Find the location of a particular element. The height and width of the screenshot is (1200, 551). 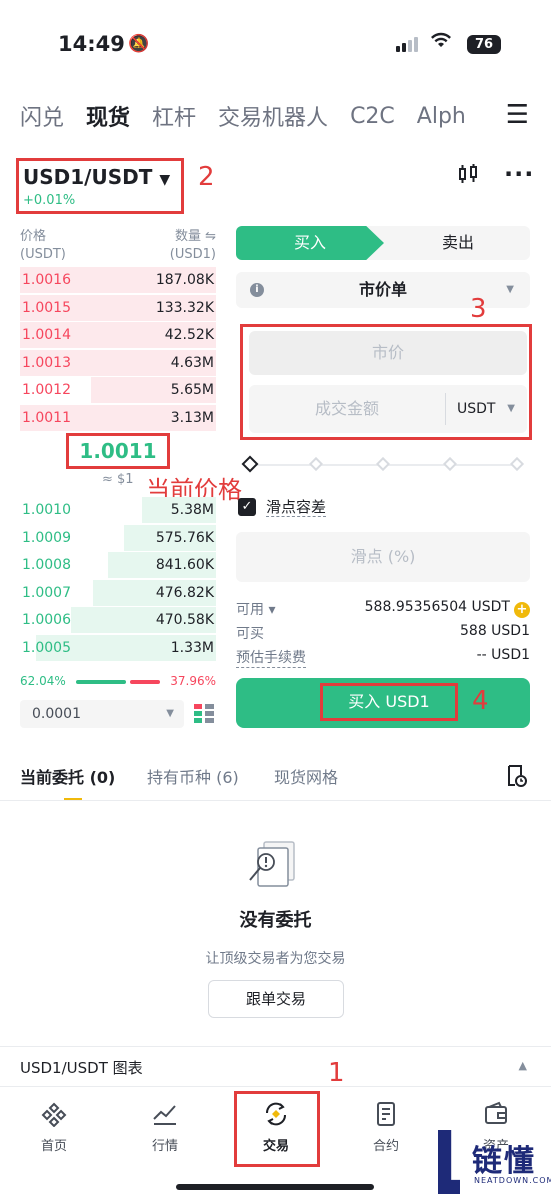

home-icon is located at coordinates (54, 1114).